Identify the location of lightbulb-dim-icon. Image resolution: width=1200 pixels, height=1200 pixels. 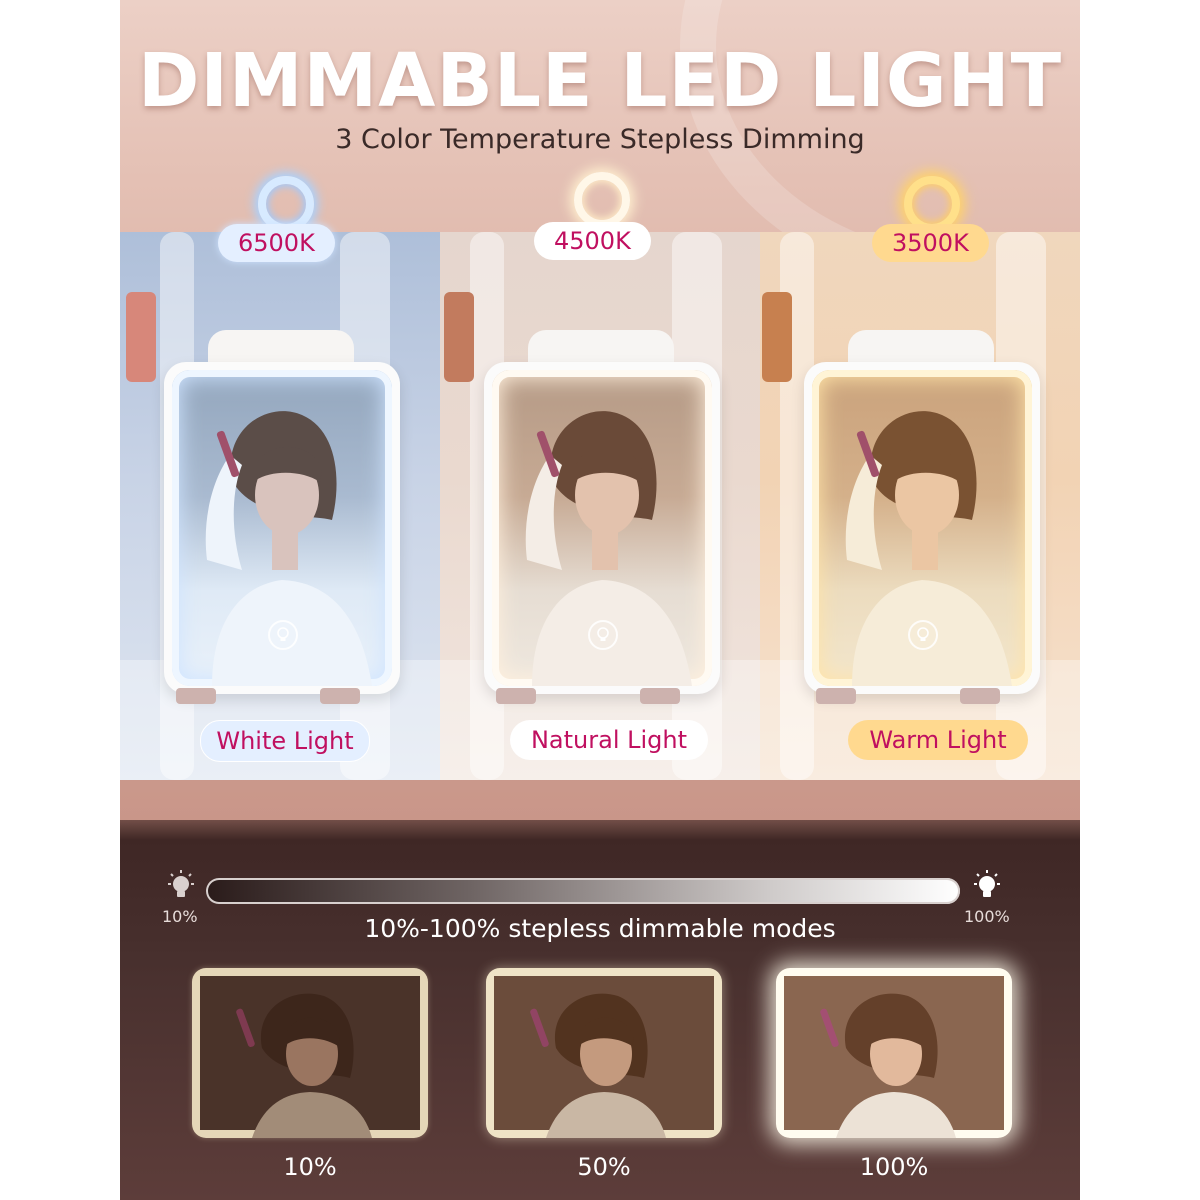
(181, 883).